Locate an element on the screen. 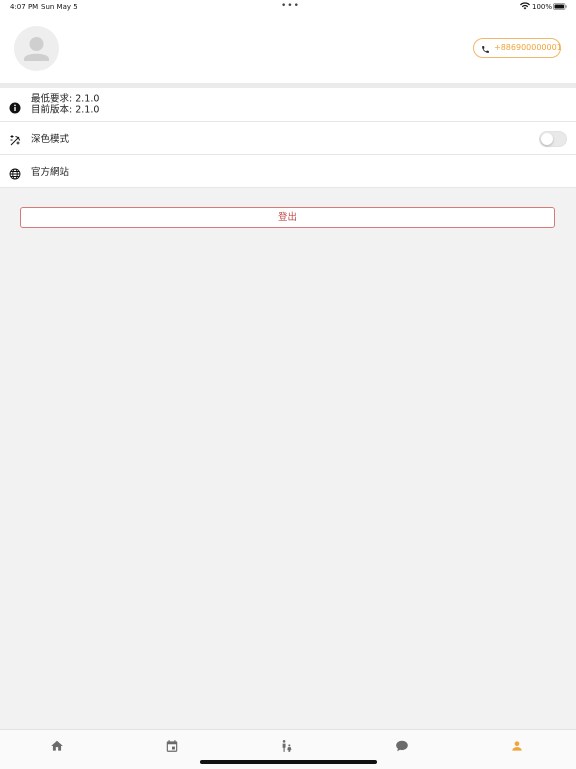 The height and width of the screenshot is (769, 576). website-row: 官方網站 is located at coordinates (288, 171).